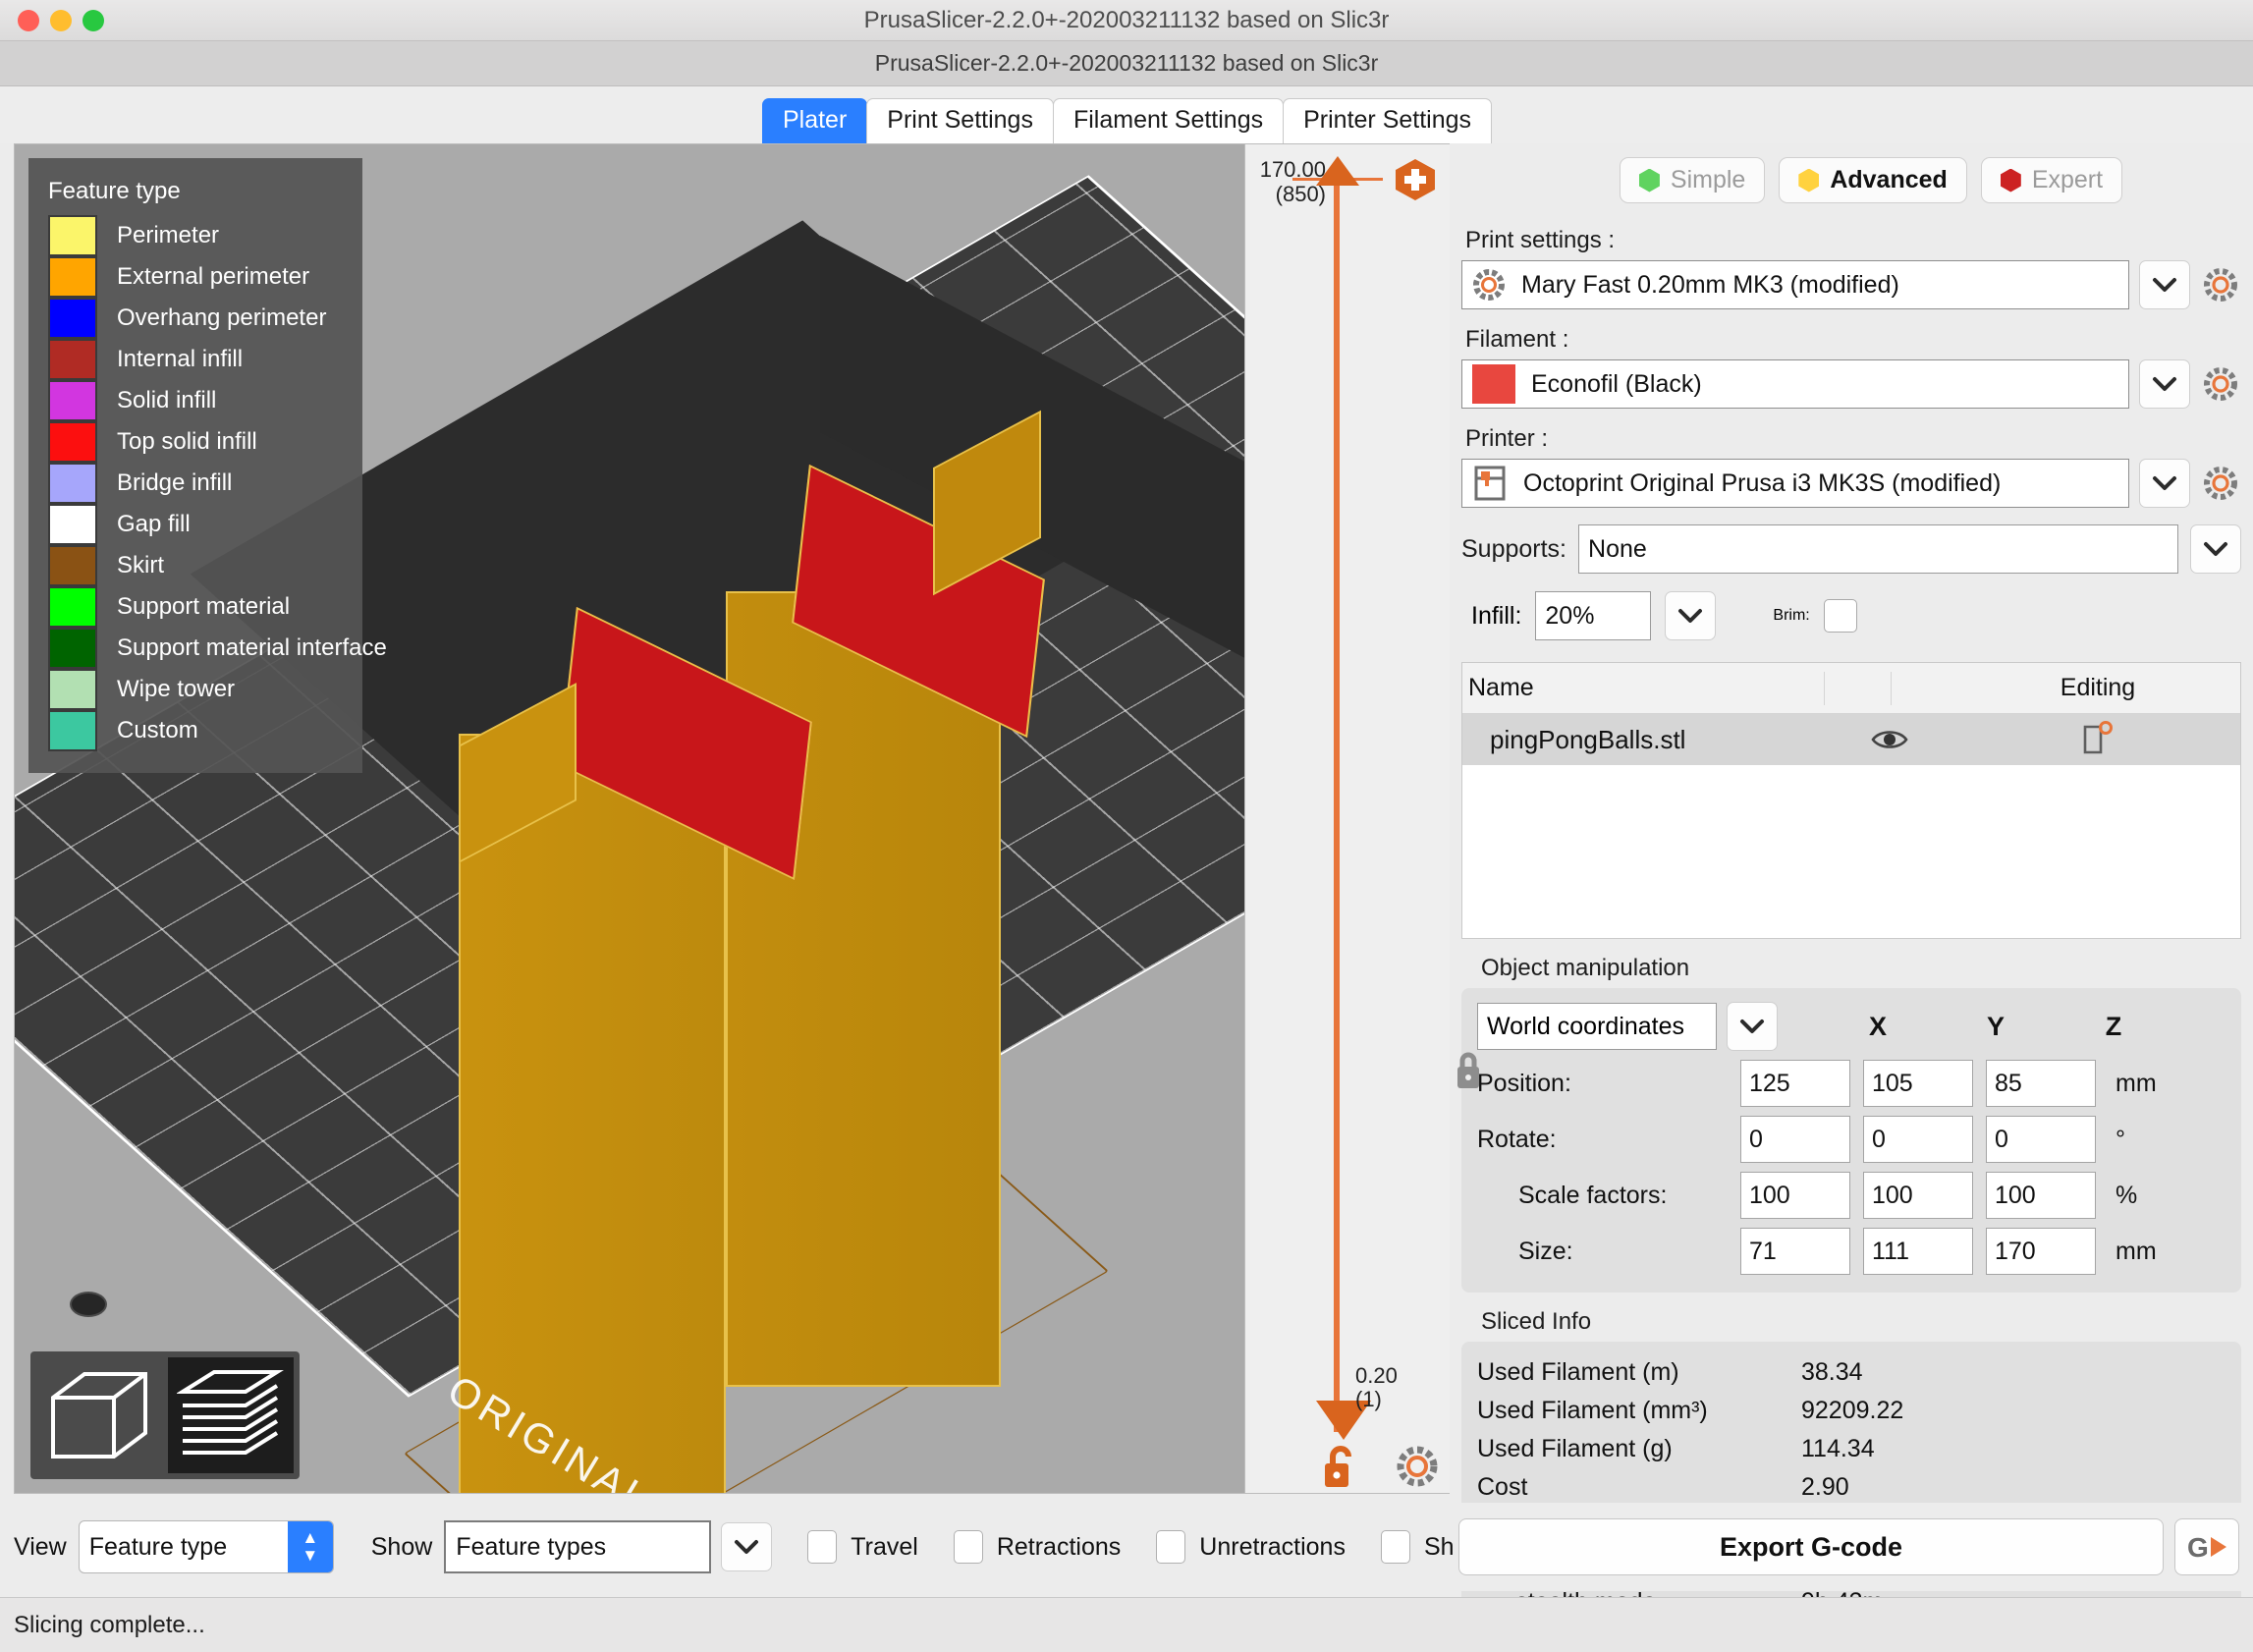 This screenshot has height=1652, width=2253. Describe the element at coordinates (165, 1415) in the screenshot. I see `view-mode-toggle-group` at that location.